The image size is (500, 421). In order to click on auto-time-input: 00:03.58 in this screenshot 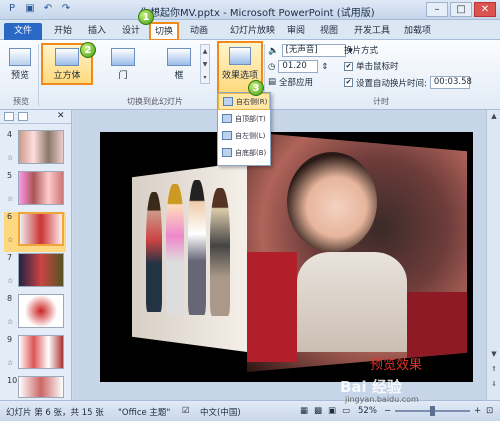, I will do `click(450, 82)`.